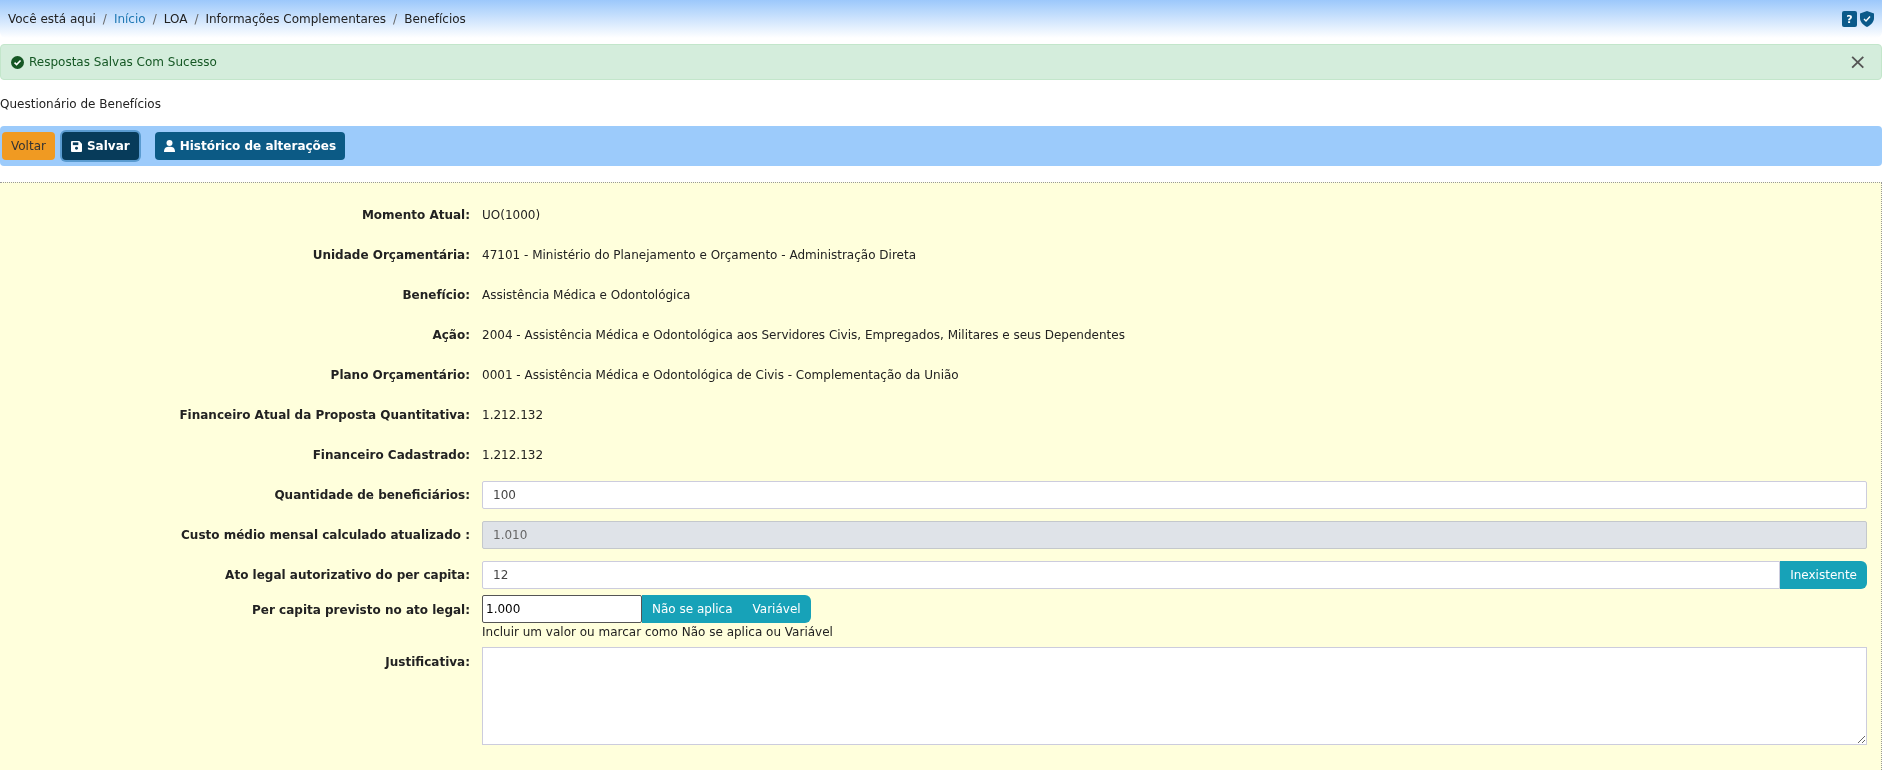 The height and width of the screenshot is (770, 1882). What do you see at coordinates (360, 609) in the screenshot?
I see `field-label: Per capita previsto no ato legal:` at bounding box center [360, 609].